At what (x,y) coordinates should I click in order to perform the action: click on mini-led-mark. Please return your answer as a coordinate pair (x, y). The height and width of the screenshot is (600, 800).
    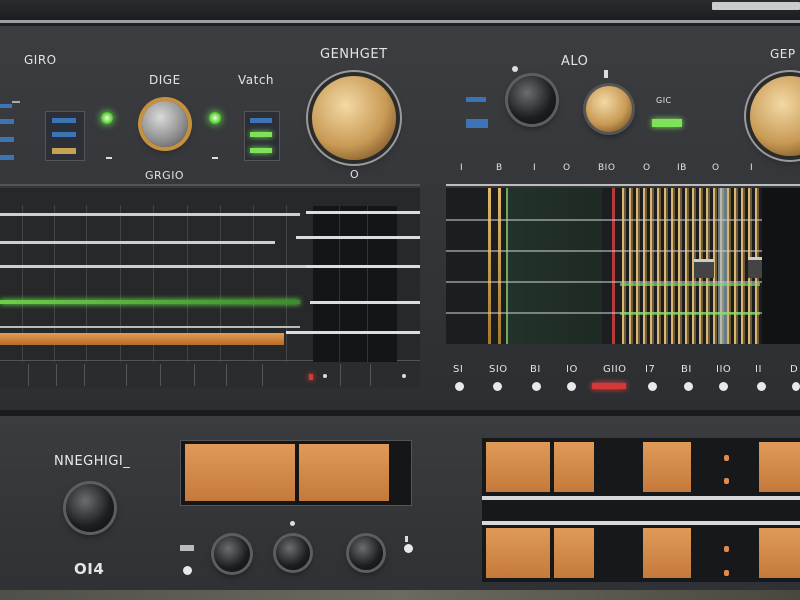
    Looking at the image, I should click on (406, 539).